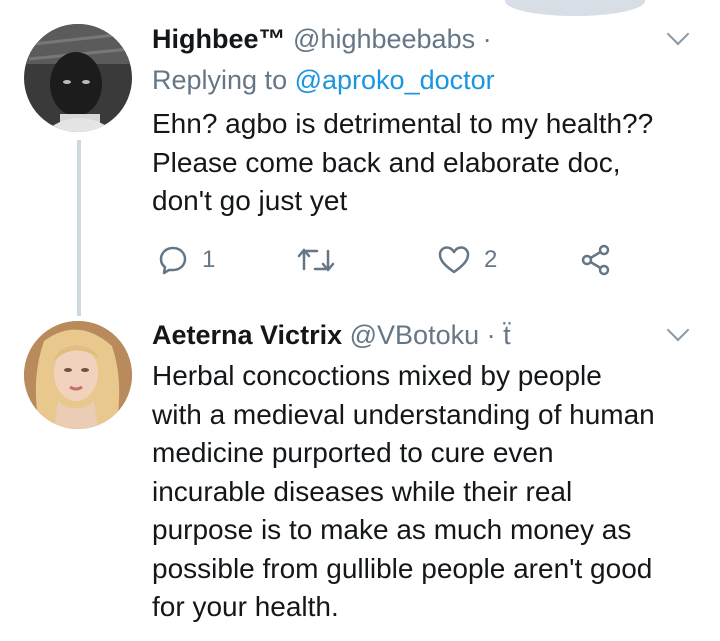 Image resolution: width=720 pixels, height=641 pixels. I want to click on retweet-button, so click(316, 260).